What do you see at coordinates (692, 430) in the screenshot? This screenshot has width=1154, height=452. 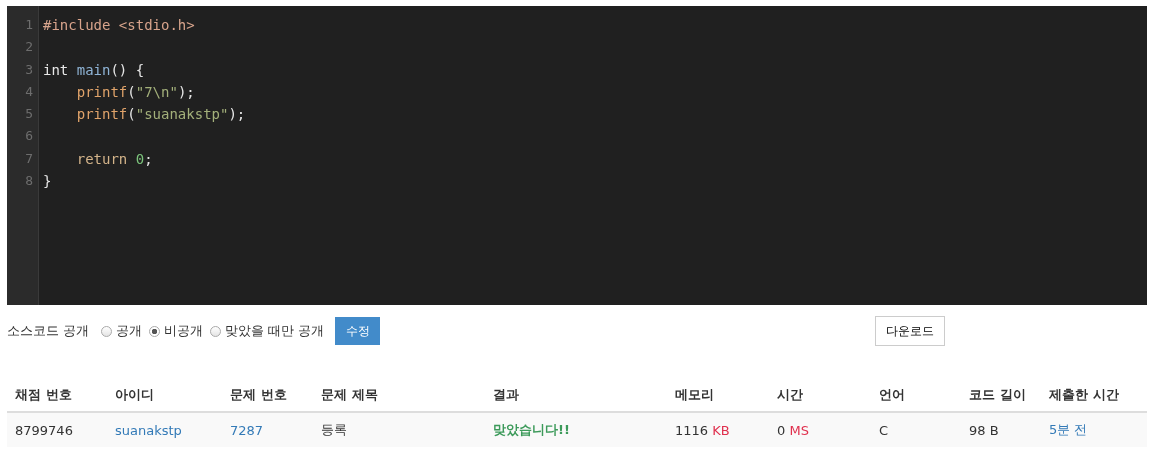 I see `table-cell: 1116` at bounding box center [692, 430].